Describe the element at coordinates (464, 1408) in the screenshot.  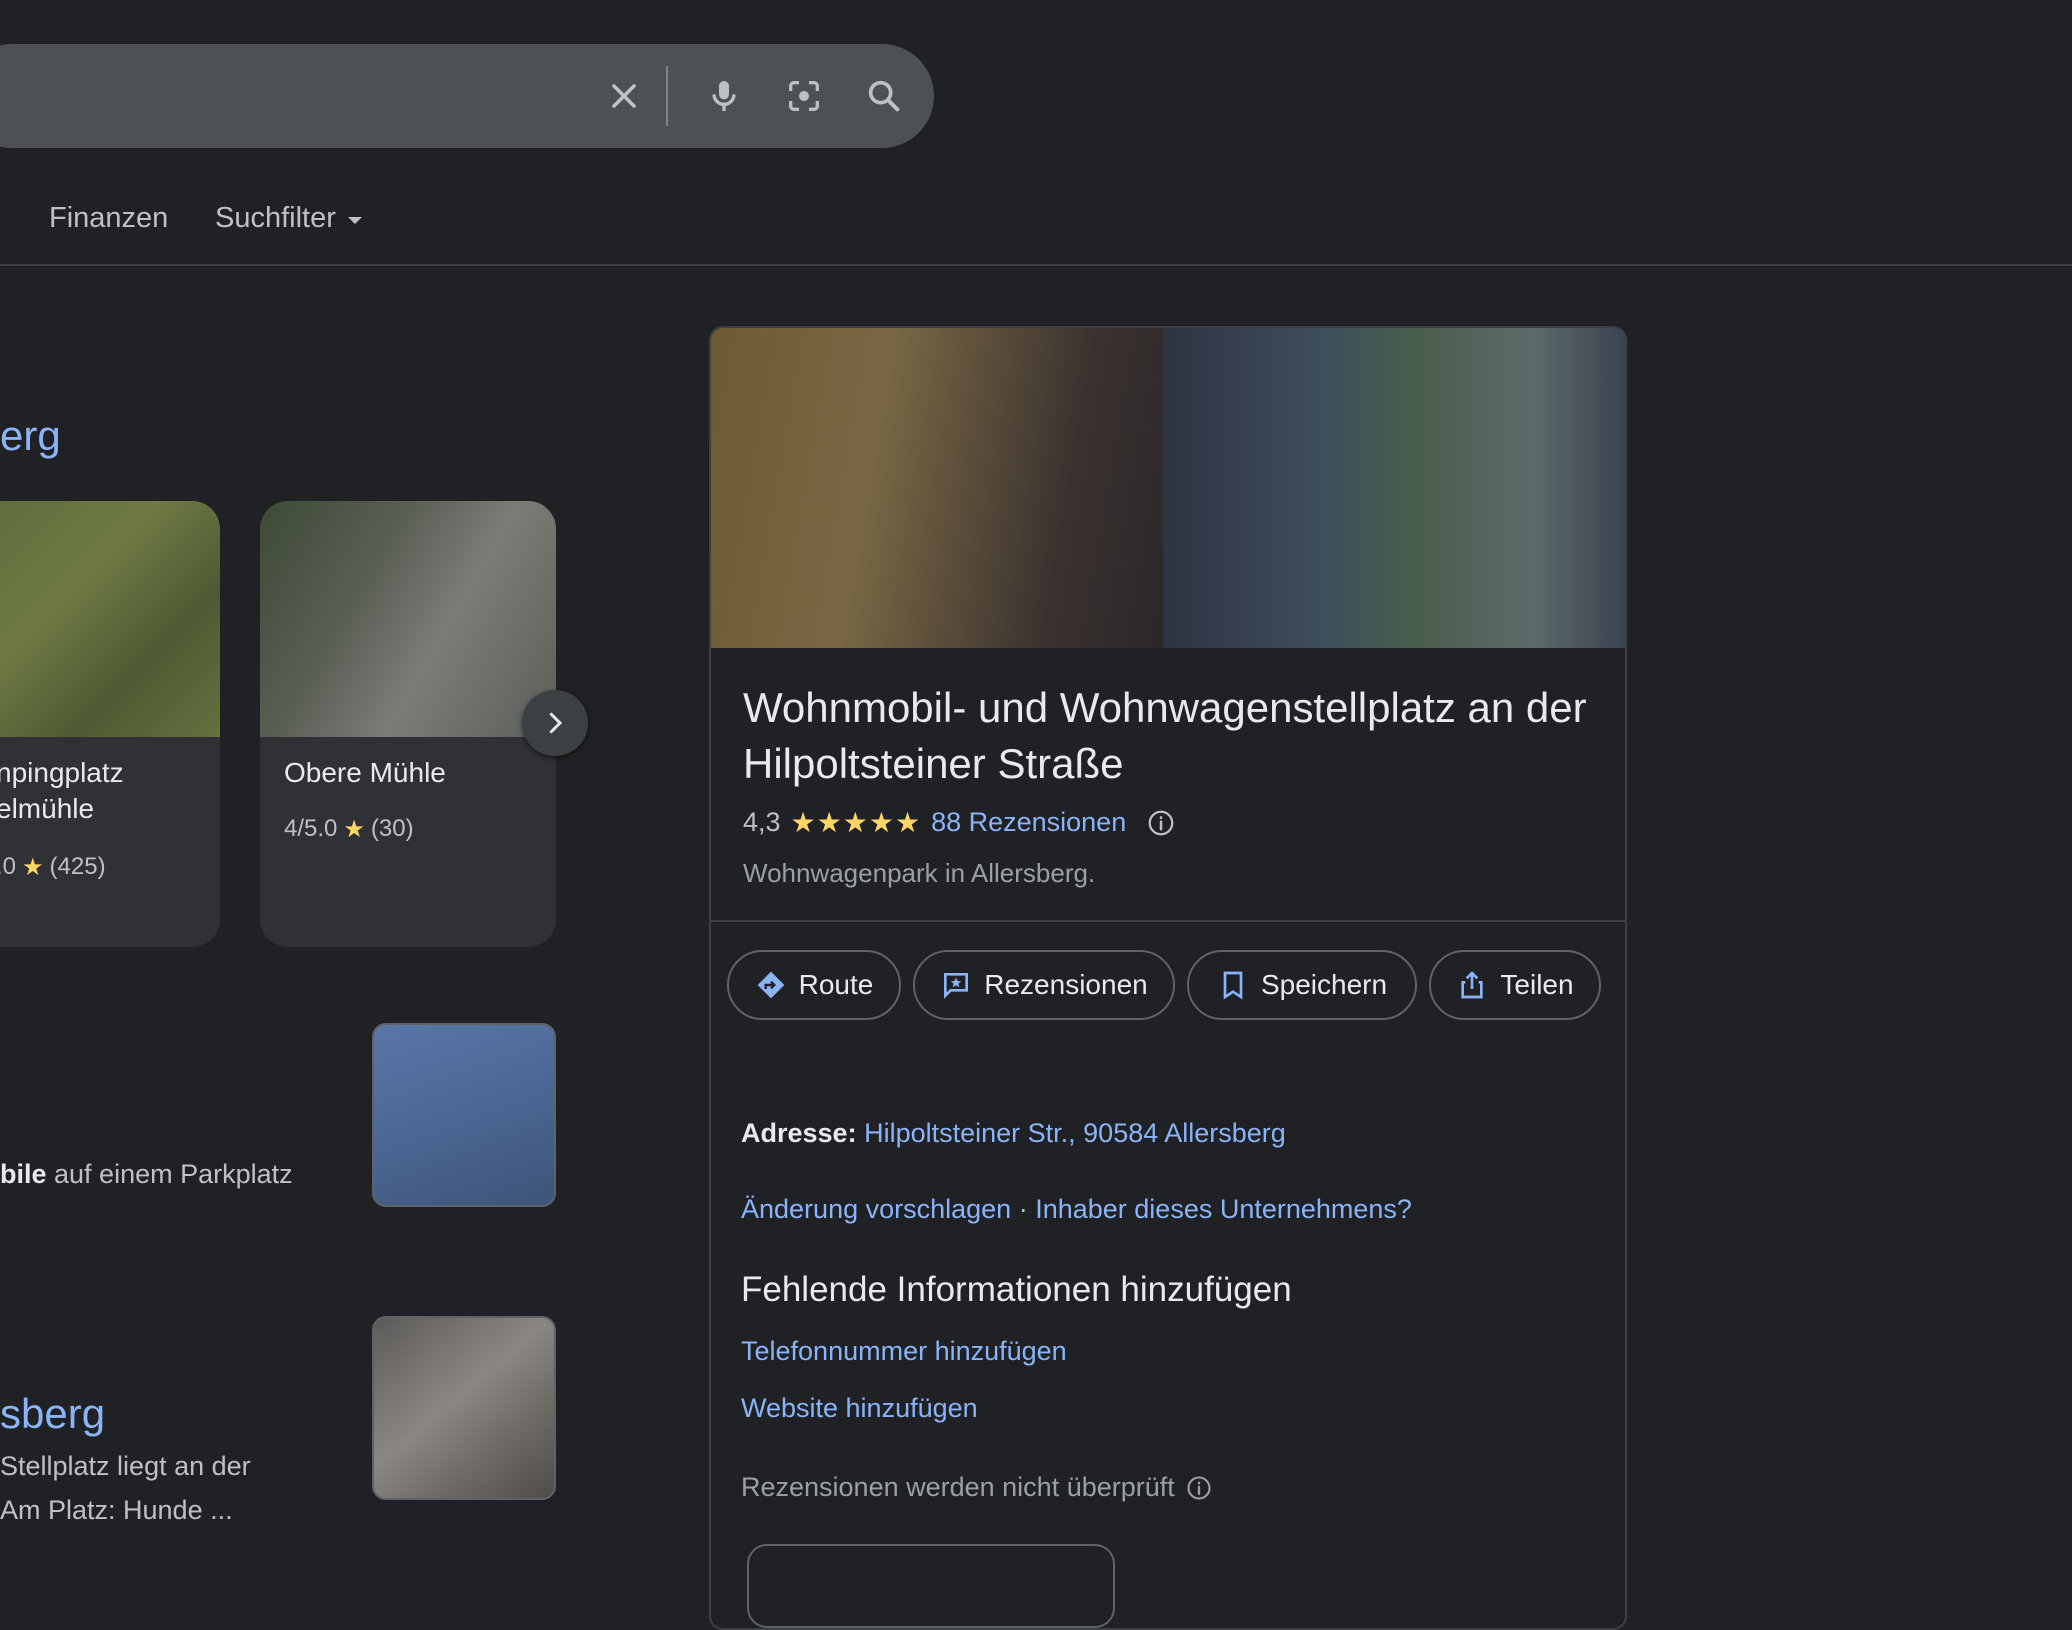
I see `result-2-thumbnail` at that location.